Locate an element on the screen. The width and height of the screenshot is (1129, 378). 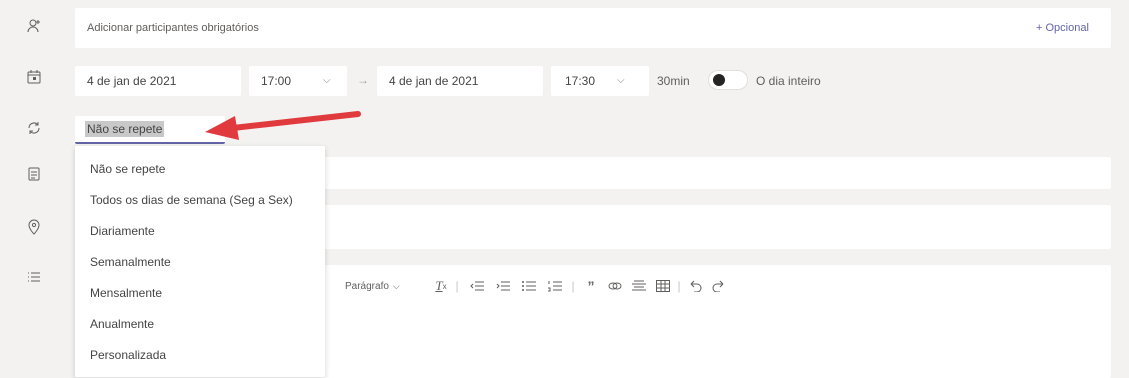
repeat-selected-value: Não se repete is located at coordinates (125, 129).